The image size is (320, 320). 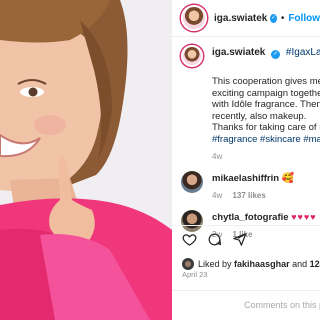 I want to click on caption-avatar, so click(x=192, y=56).